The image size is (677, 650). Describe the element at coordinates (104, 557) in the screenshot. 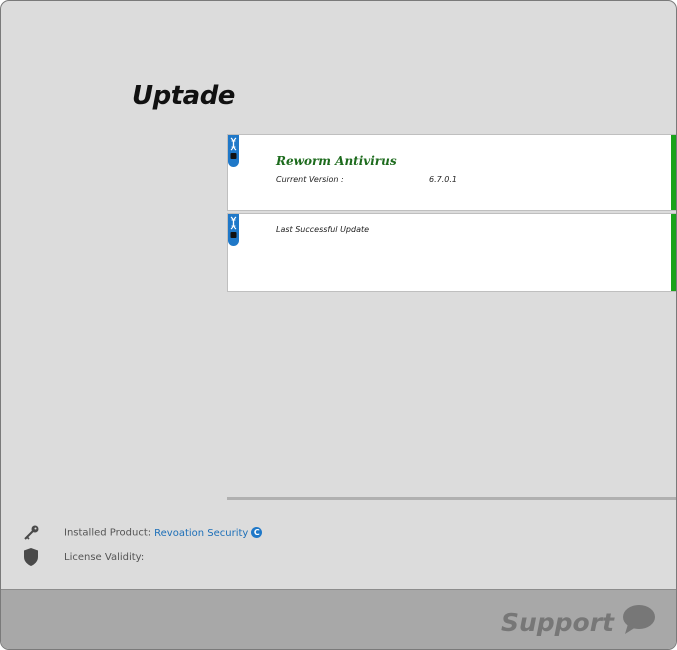

I see `license-validity-label: License Validity:` at that location.